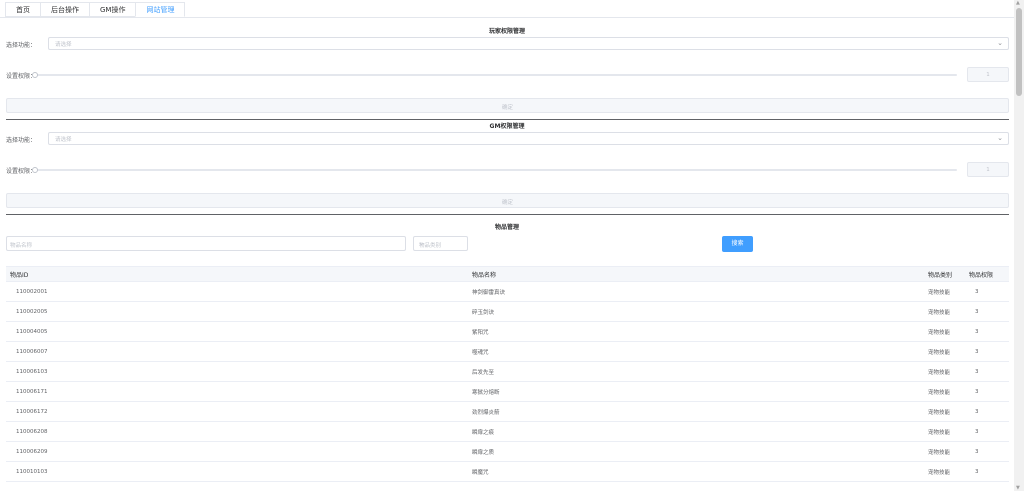  What do you see at coordinates (737, 244) in the screenshot?
I see `search-button: 搜索` at bounding box center [737, 244].